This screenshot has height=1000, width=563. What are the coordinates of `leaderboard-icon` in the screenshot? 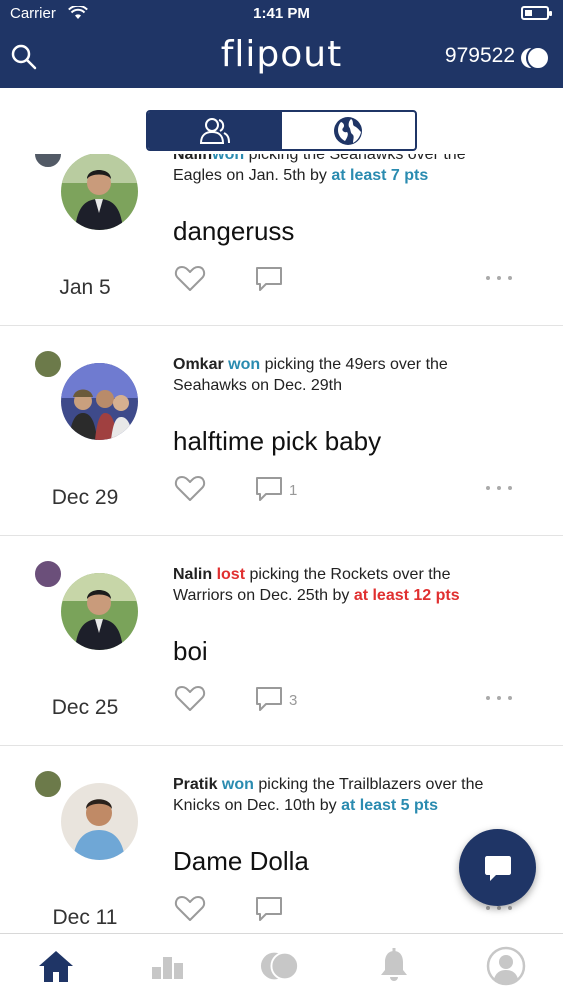 It's located at (167, 968).